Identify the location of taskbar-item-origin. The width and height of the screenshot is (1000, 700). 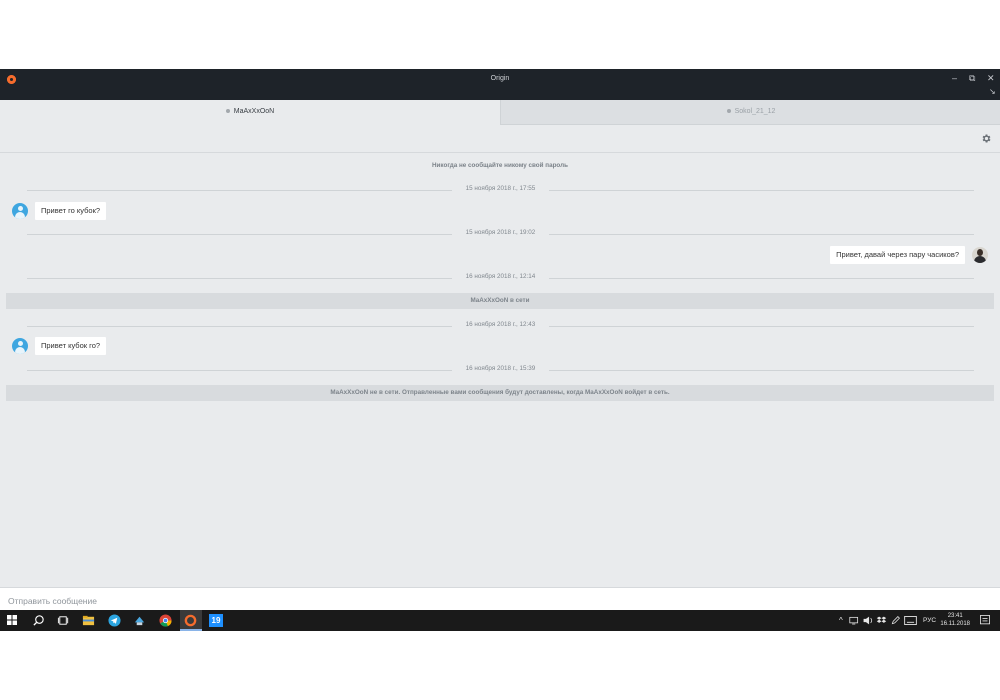
(191, 620).